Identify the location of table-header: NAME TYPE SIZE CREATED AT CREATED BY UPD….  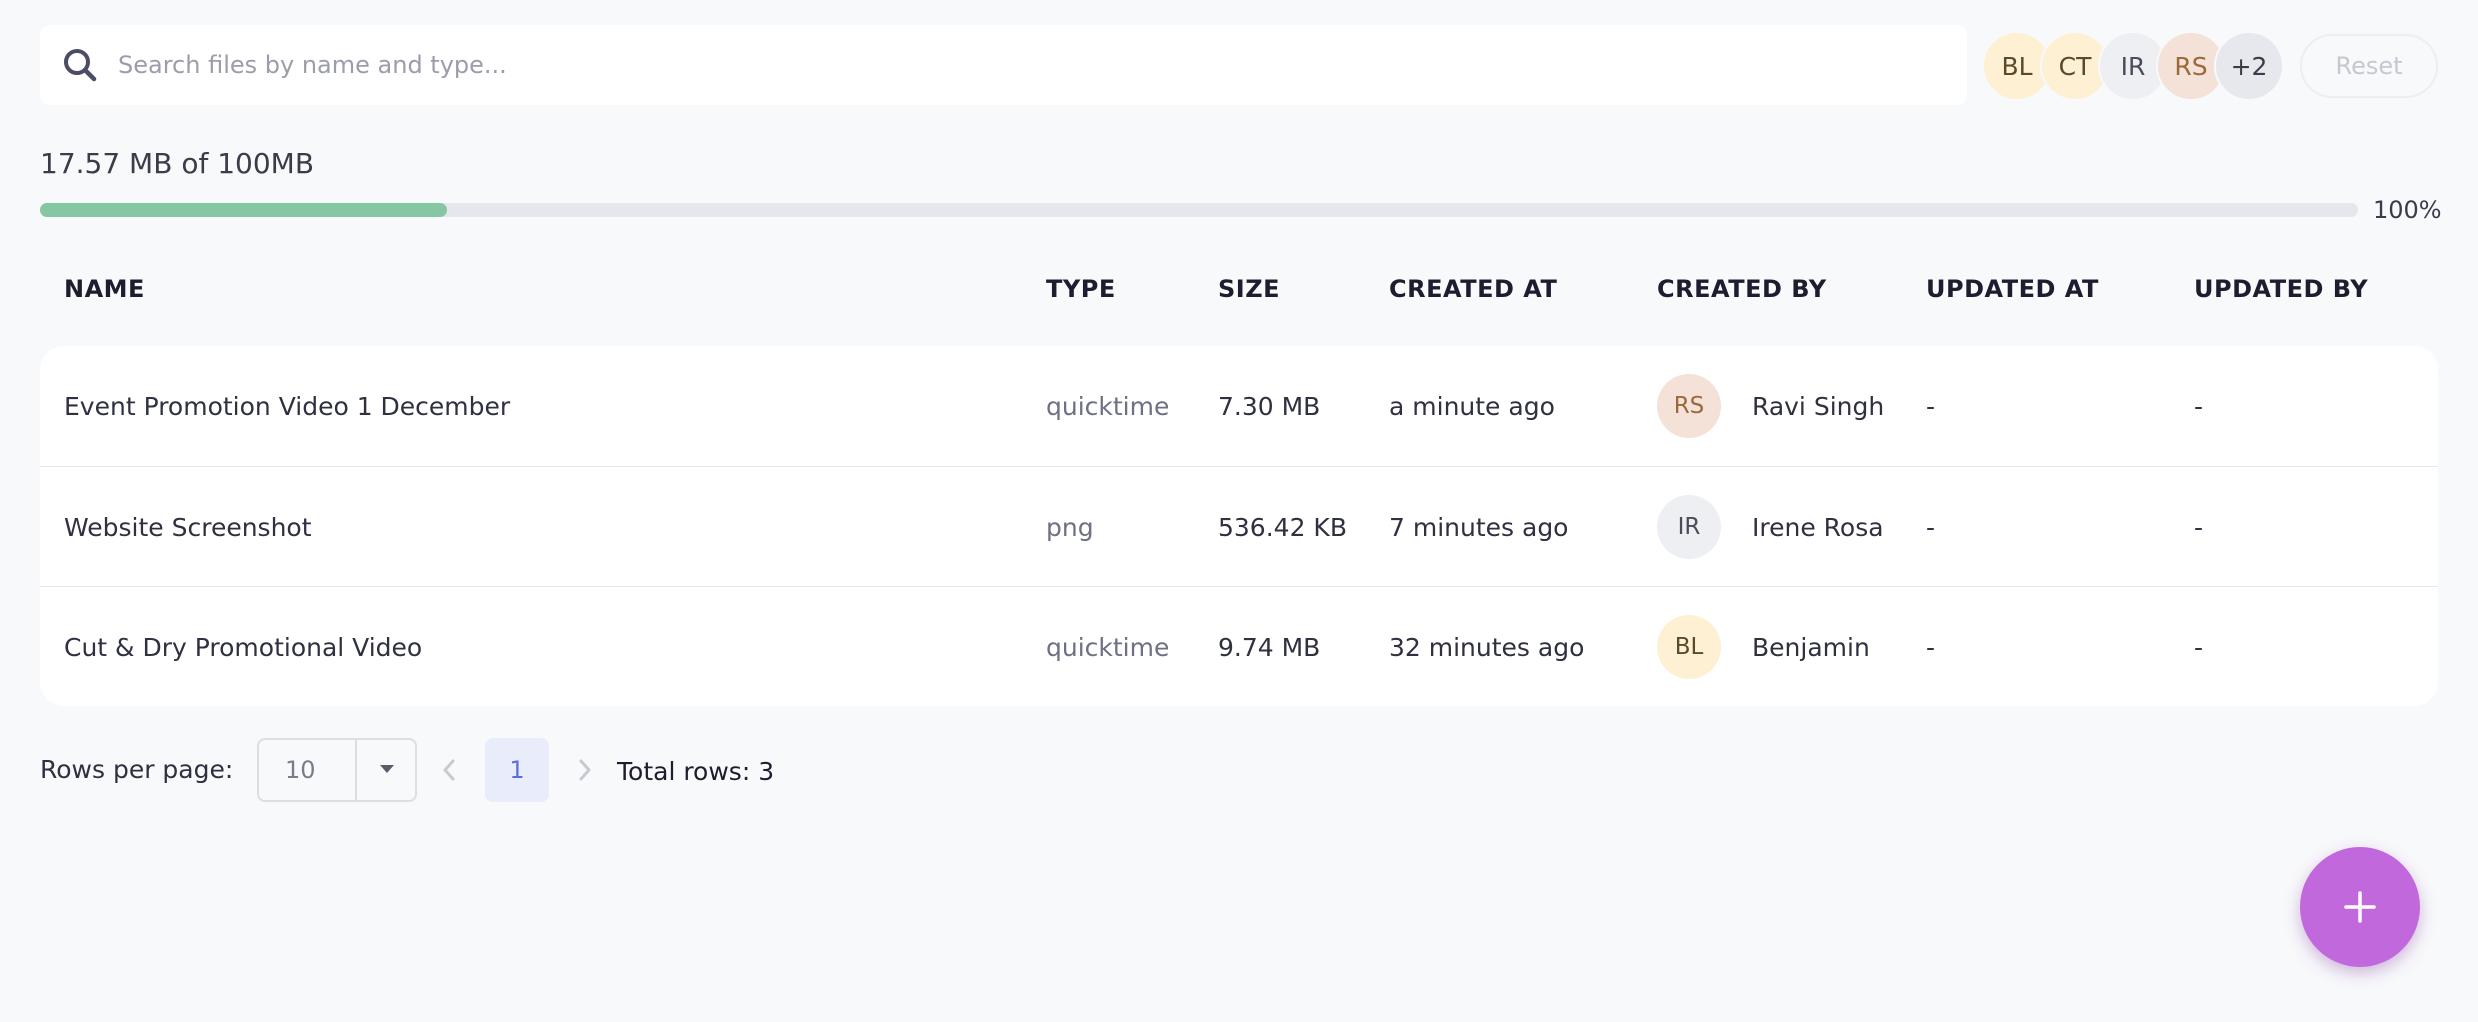
(1239, 300).